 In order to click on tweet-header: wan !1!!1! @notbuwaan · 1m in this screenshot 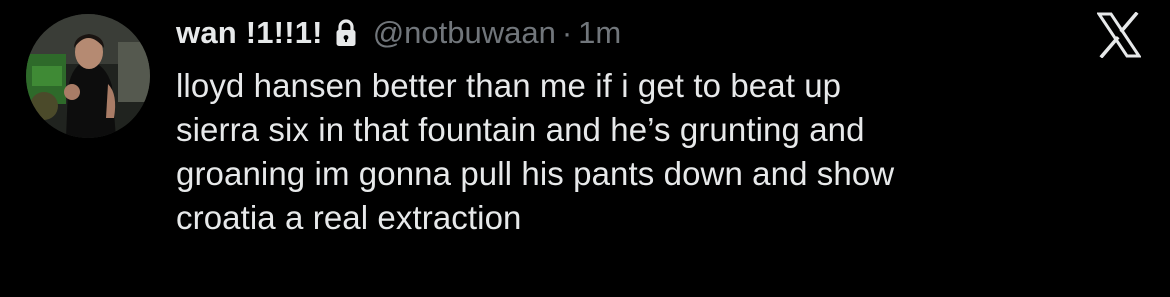, I will do `click(398, 33)`.